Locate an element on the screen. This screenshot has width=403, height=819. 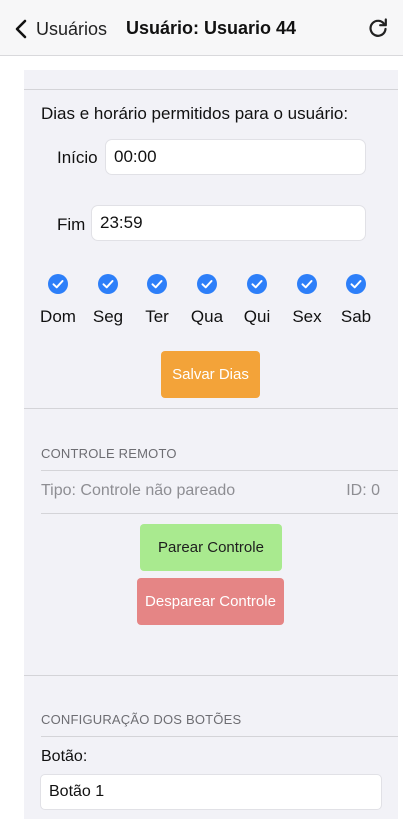
remote-id-text: ID: 0 is located at coordinates (363, 490).